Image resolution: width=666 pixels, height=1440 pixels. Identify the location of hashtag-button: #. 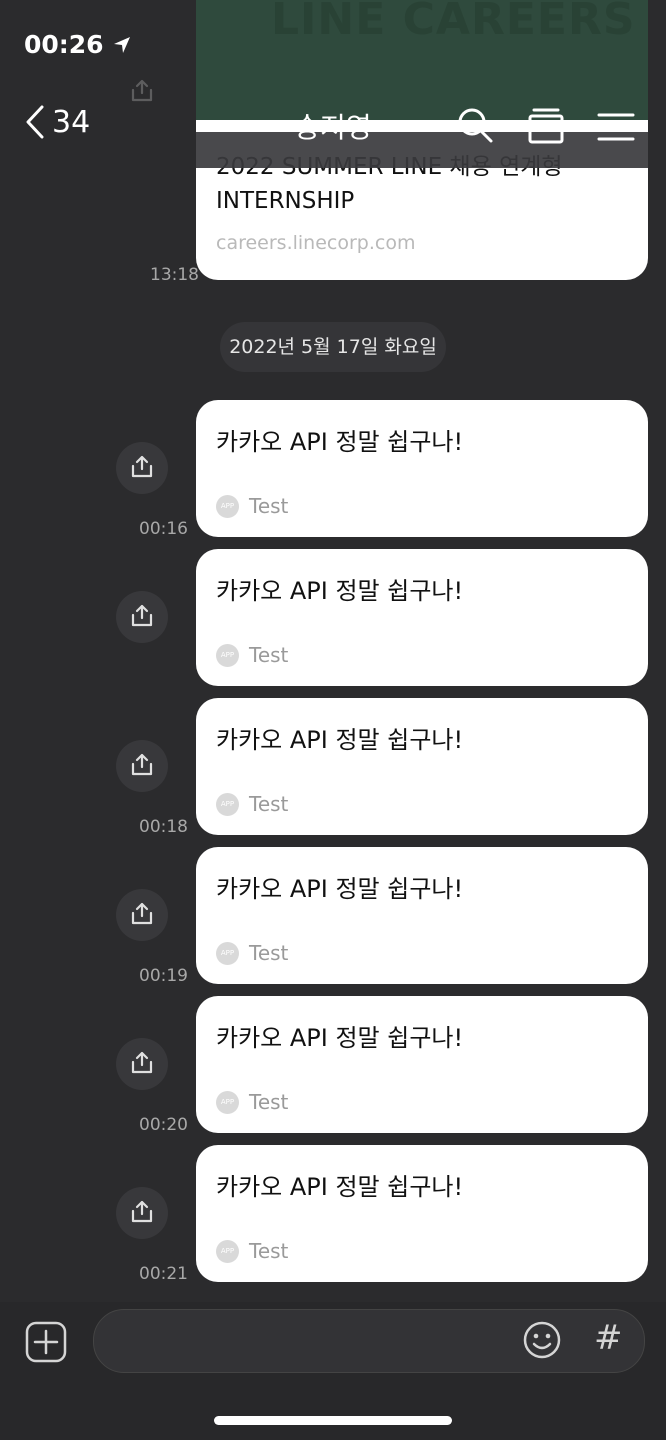
(608, 1338).